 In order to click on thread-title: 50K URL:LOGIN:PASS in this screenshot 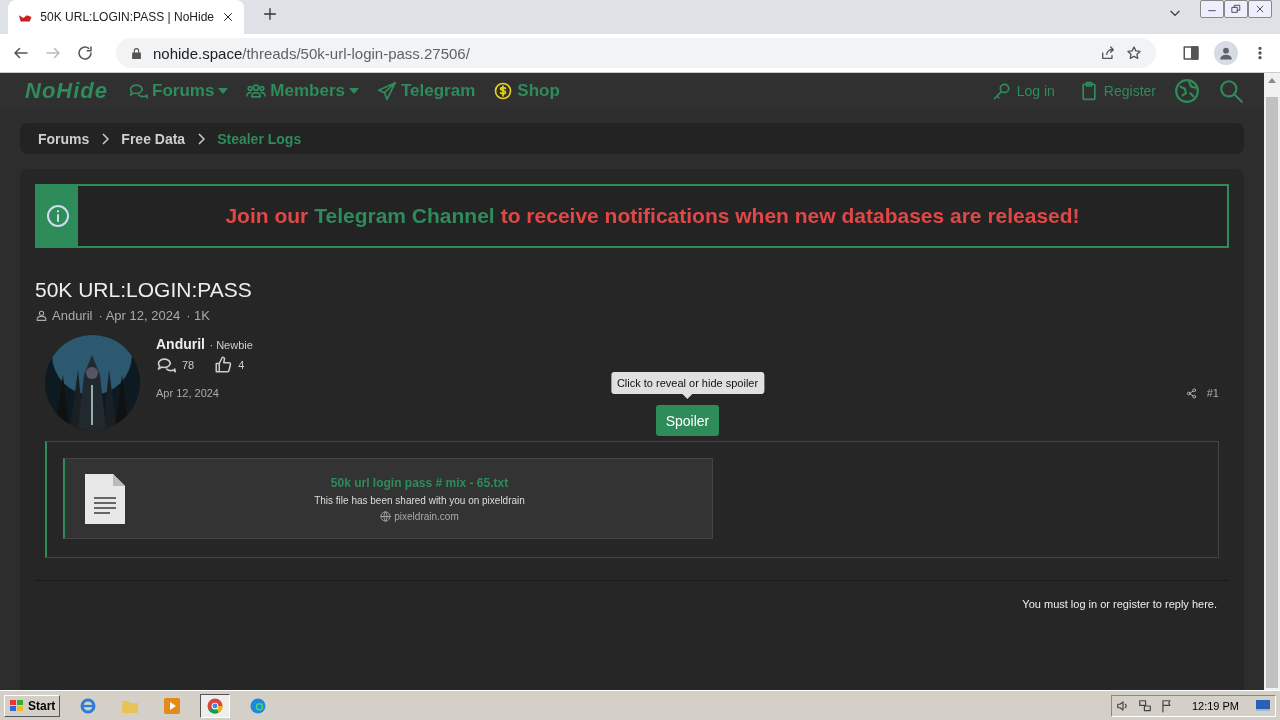, I will do `click(144, 290)`.